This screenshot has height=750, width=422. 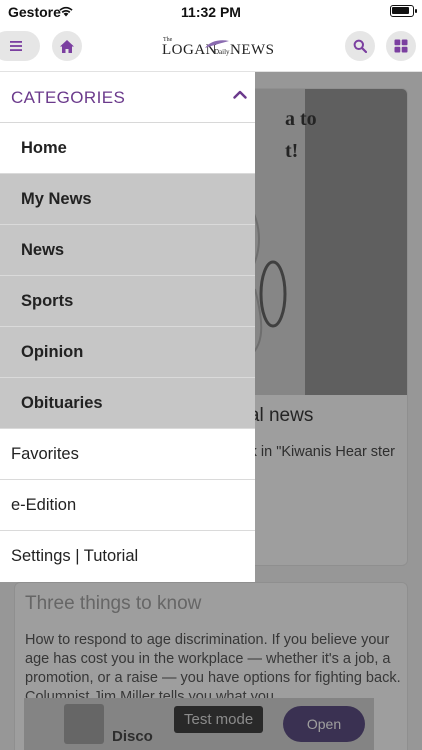 What do you see at coordinates (75, 556) in the screenshot?
I see `nav-label: Settings | Tutorial` at bounding box center [75, 556].